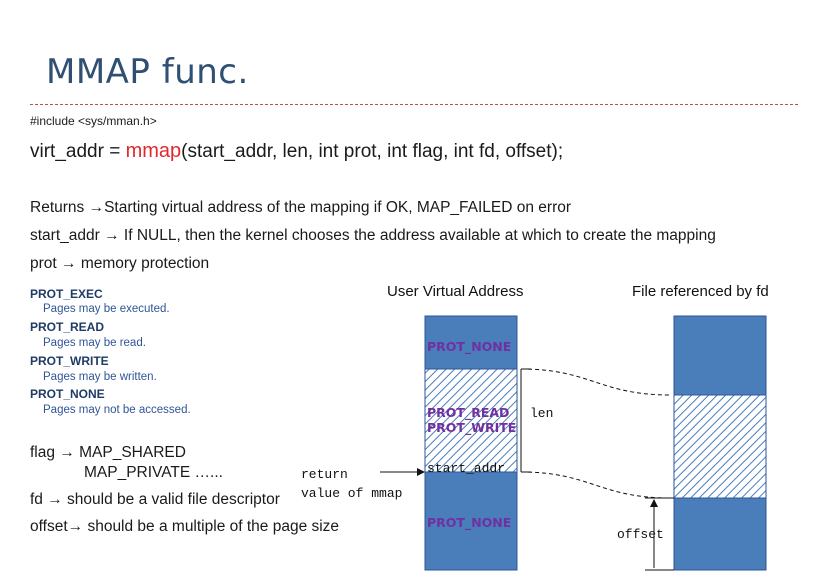 The height and width of the screenshot is (582, 837). I want to click on user-bottom-prot-label: PROT_NONE, so click(469, 522).